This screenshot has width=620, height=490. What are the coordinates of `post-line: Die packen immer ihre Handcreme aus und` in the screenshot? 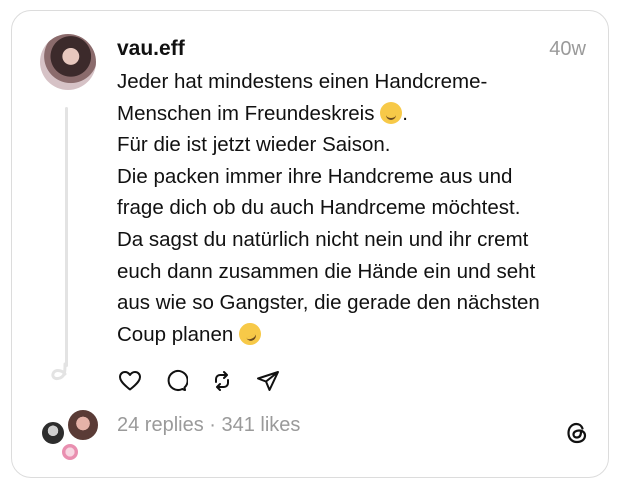 It's located at (315, 176).